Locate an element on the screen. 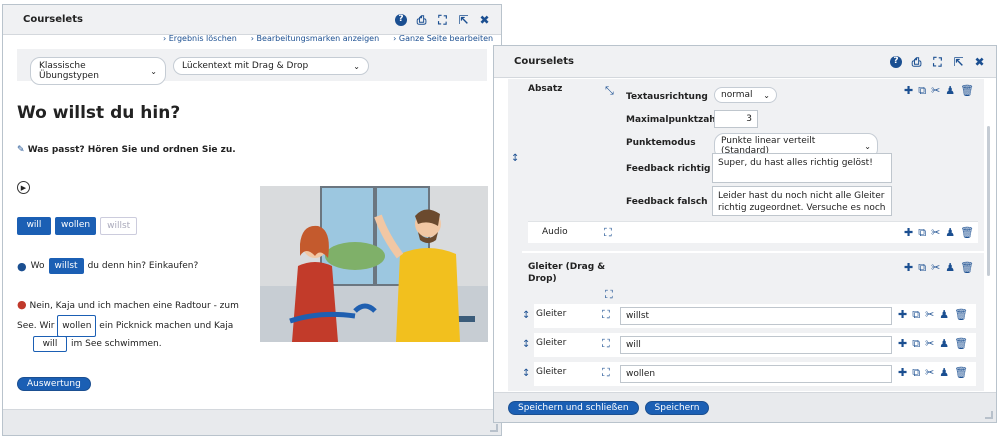  exercise-category-select: Klassische Übungstypen ⌄ is located at coordinates (98, 71).